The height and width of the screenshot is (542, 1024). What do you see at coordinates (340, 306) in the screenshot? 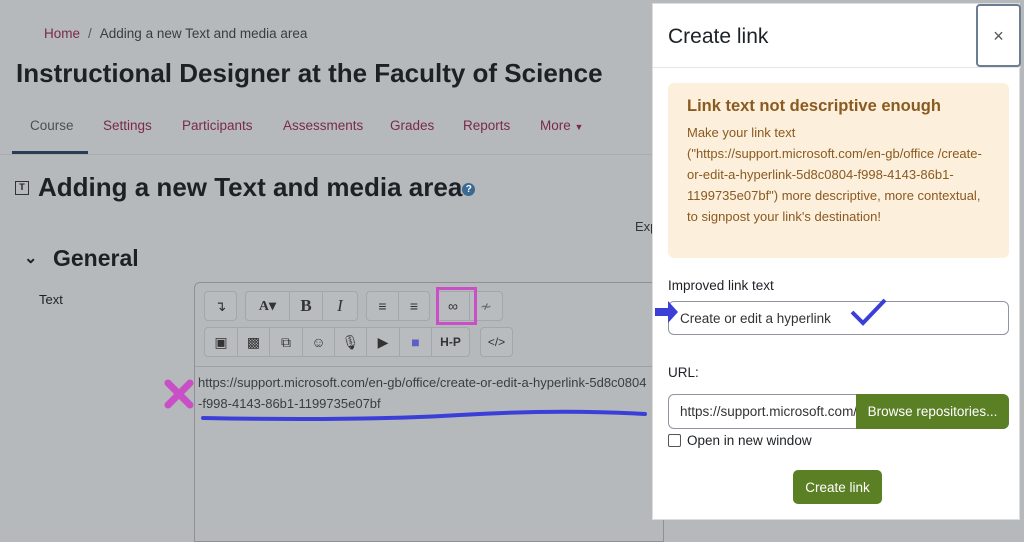
I see `italic-icon: I` at bounding box center [340, 306].